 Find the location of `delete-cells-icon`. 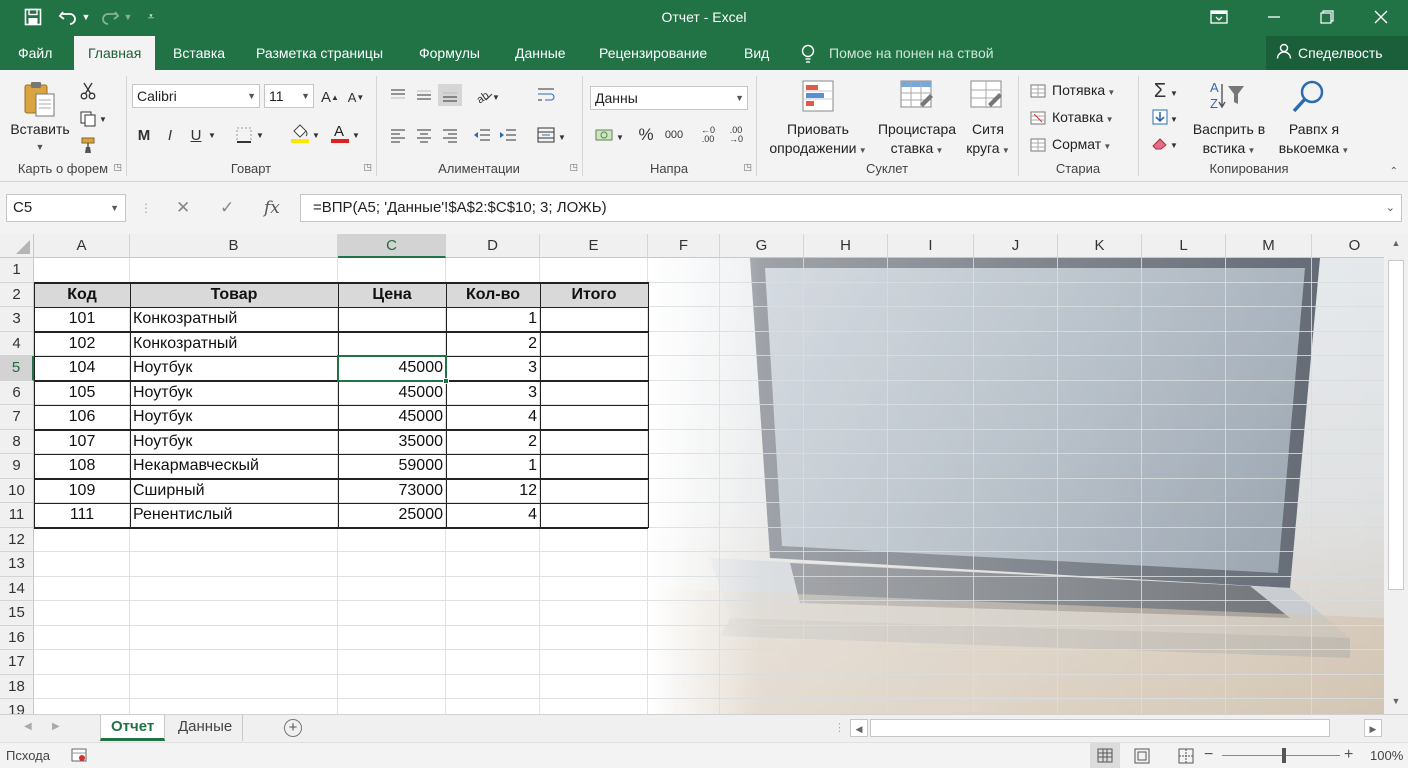

delete-cells-icon is located at coordinates (1038, 118).